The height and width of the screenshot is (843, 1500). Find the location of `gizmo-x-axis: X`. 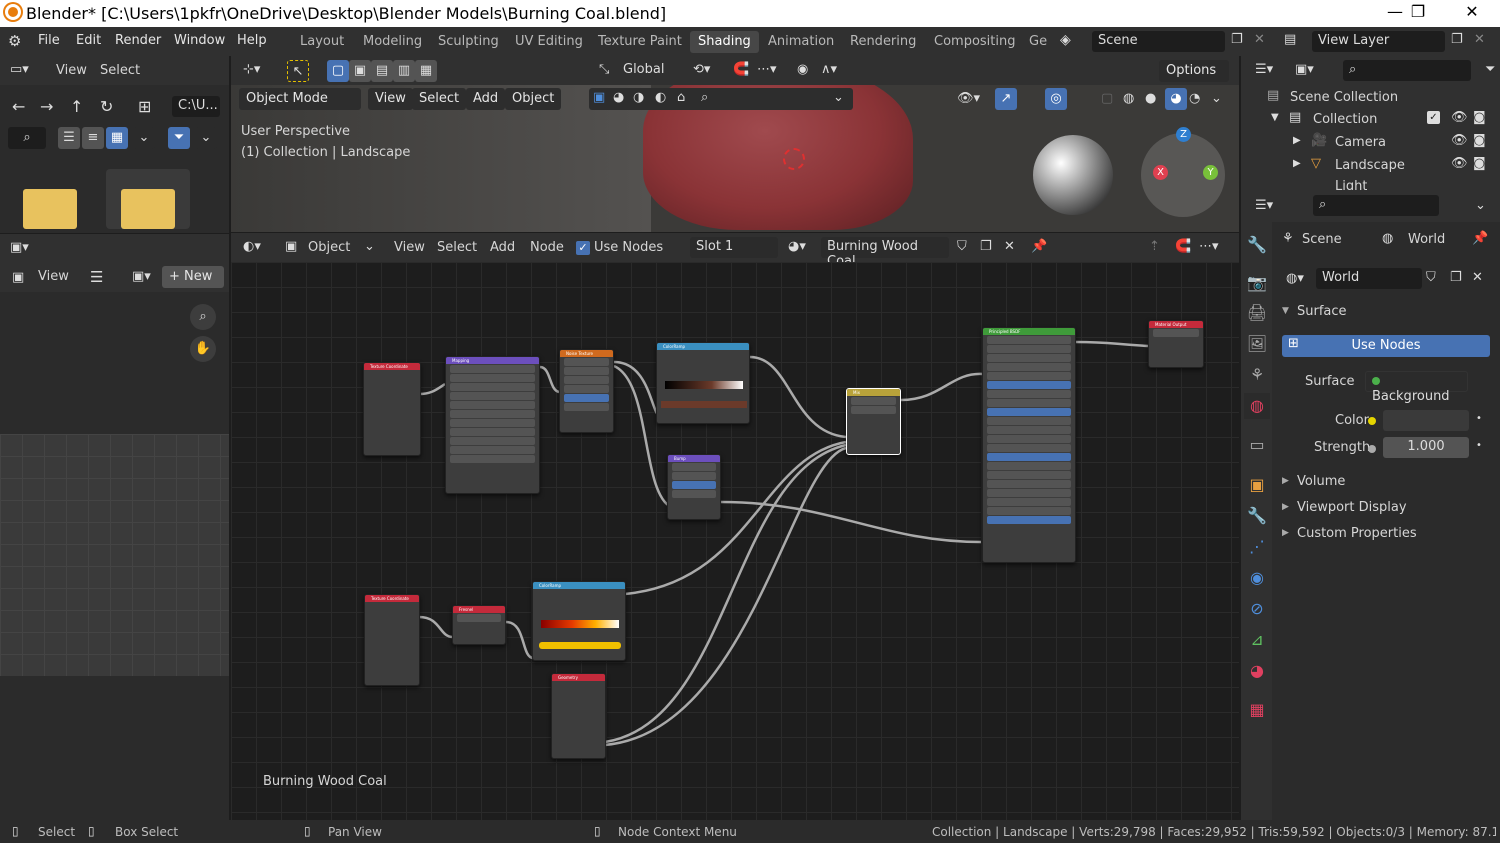

gizmo-x-axis: X is located at coordinates (1160, 172).